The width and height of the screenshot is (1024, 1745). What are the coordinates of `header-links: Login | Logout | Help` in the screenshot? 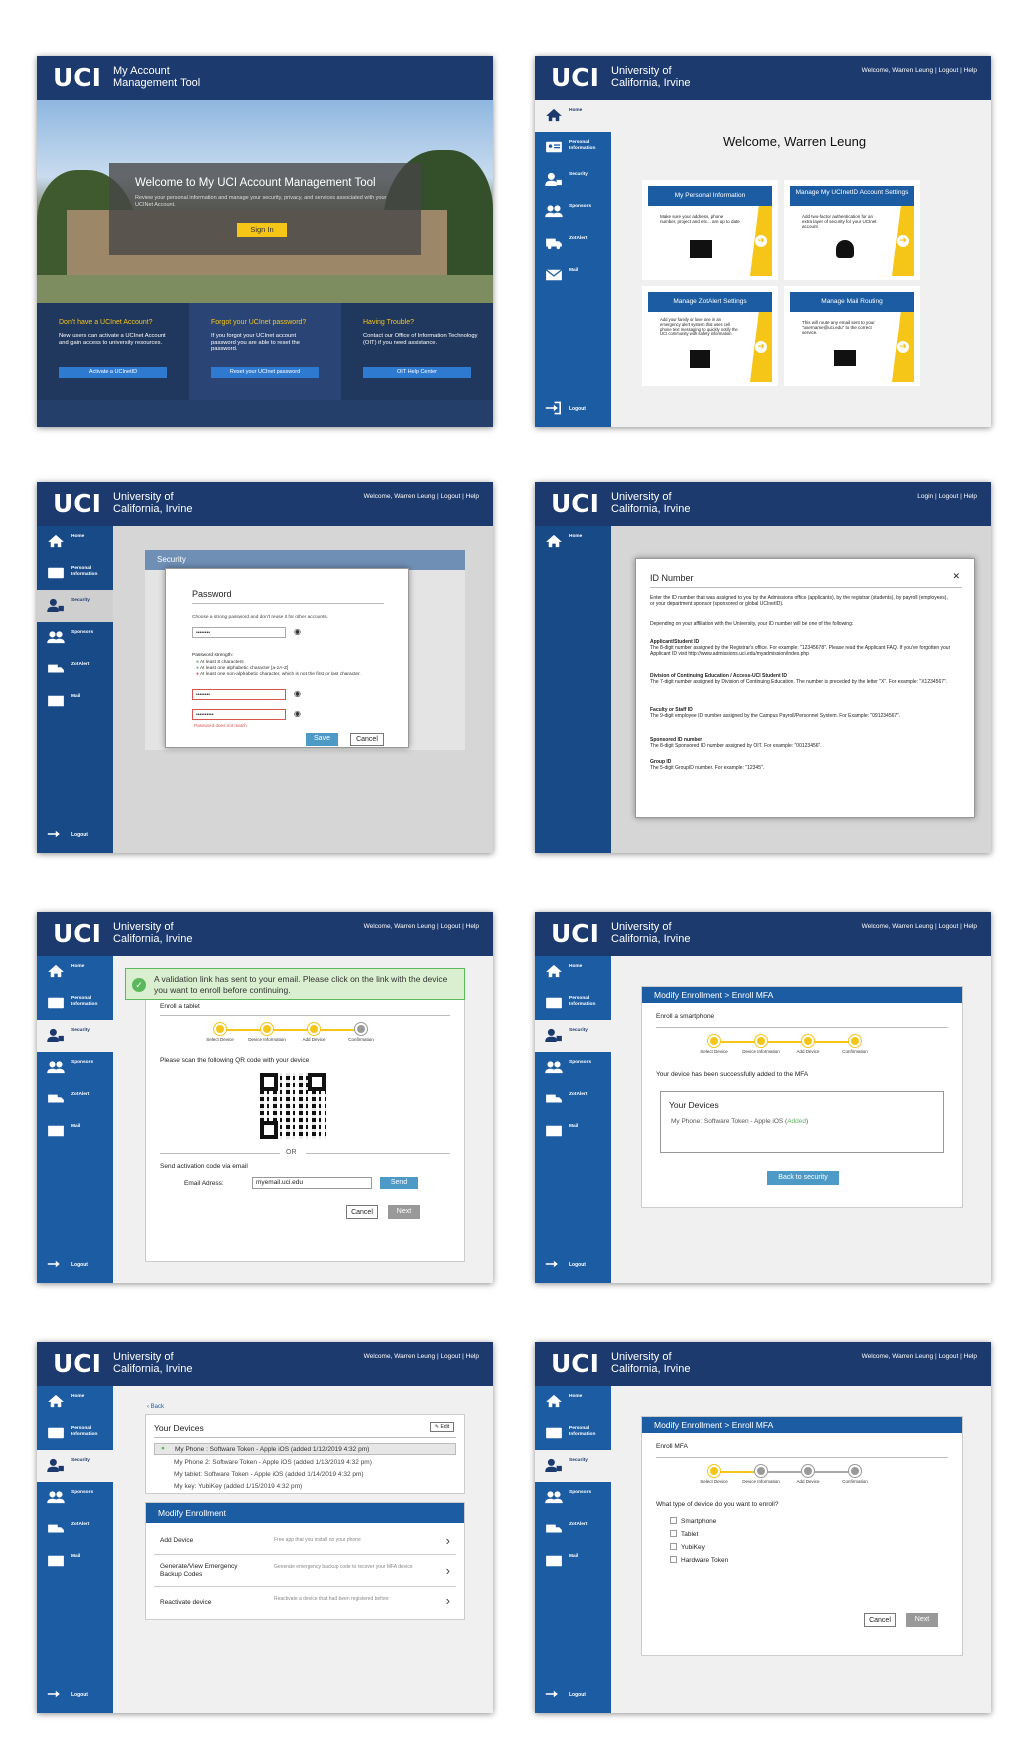 It's located at (947, 496).